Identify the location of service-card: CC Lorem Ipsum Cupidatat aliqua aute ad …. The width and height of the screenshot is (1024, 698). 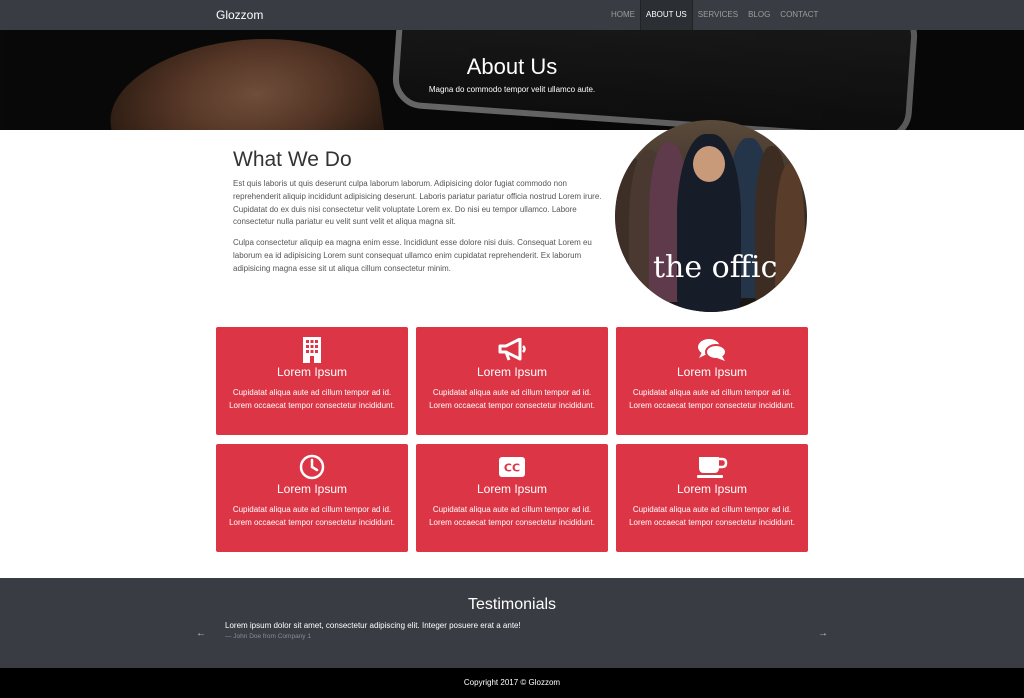
(512, 498).